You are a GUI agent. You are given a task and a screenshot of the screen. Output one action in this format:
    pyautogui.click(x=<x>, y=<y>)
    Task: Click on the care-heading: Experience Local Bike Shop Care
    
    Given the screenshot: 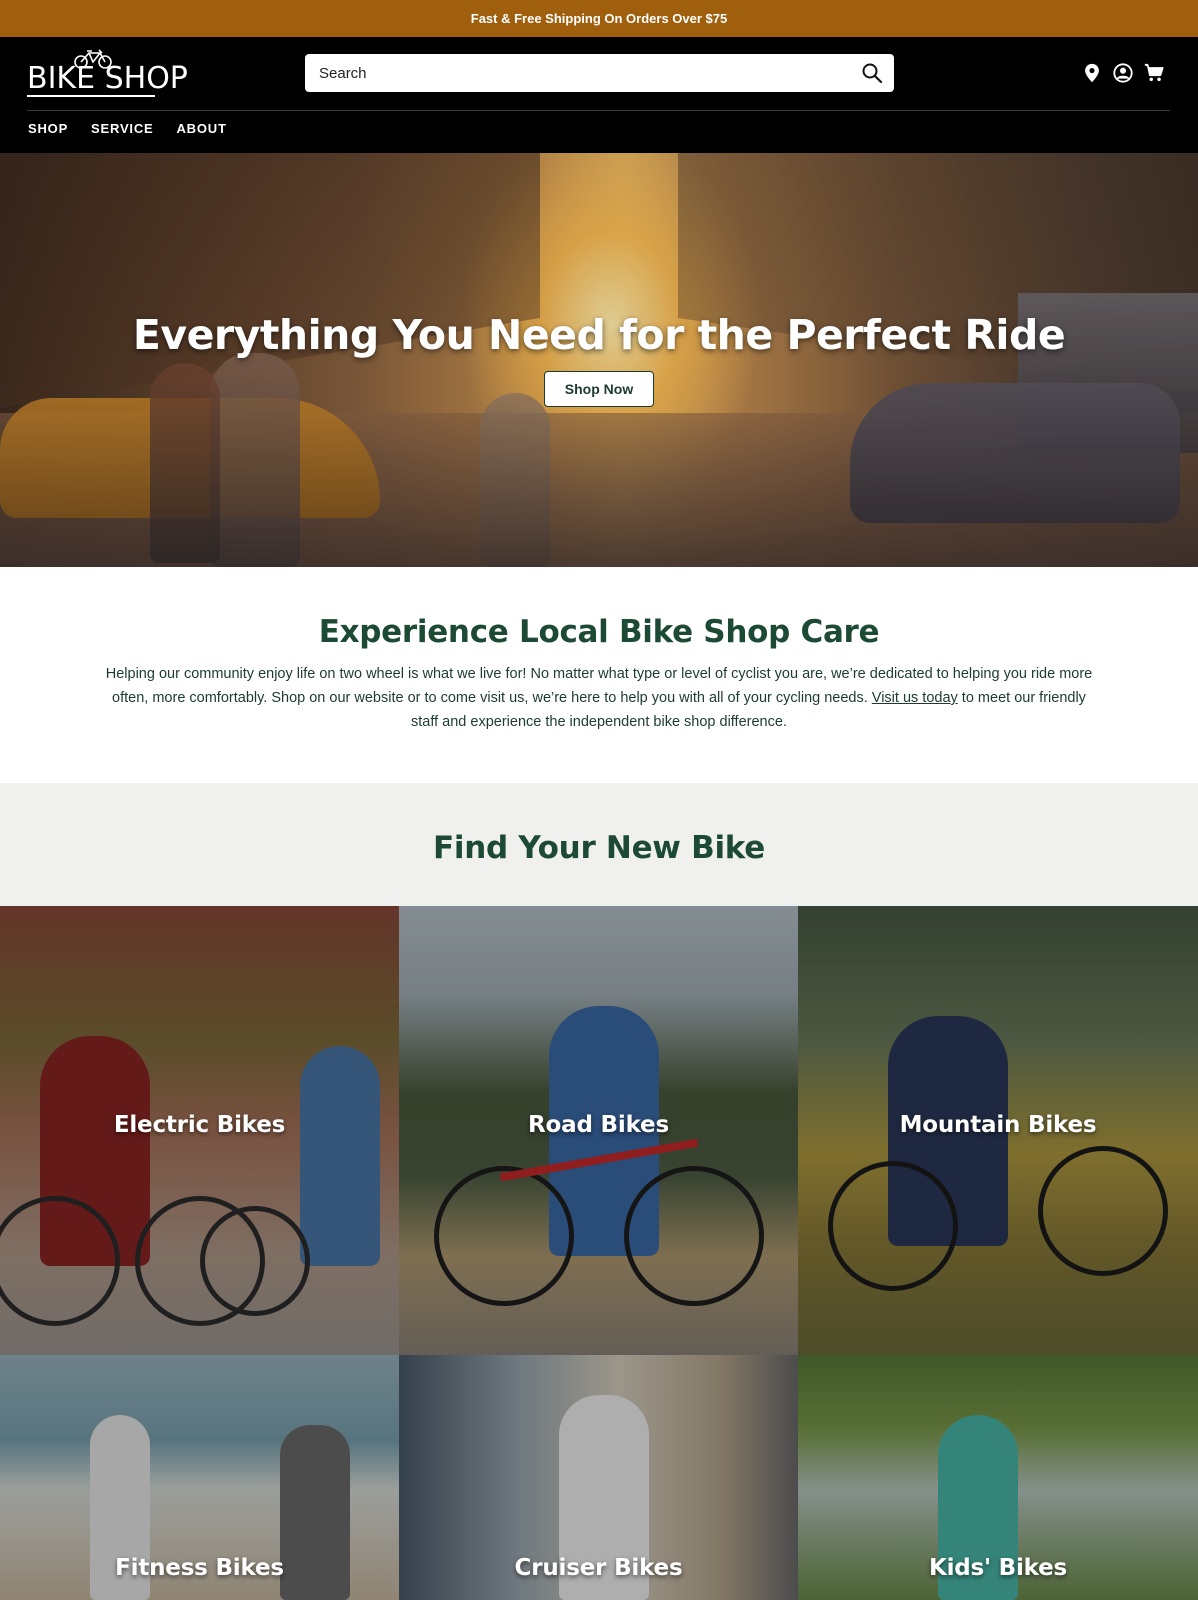 What is the action you would take?
    pyautogui.click(x=599, y=632)
    